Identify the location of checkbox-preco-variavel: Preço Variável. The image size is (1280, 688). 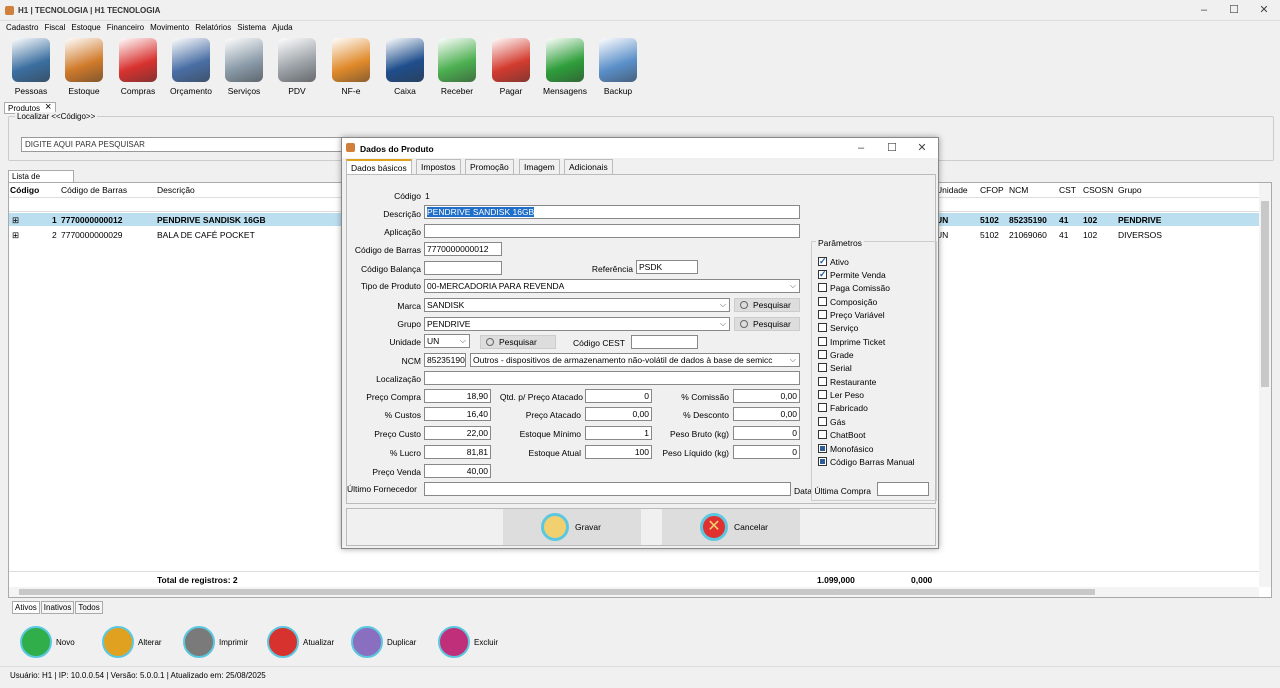
(851, 315).